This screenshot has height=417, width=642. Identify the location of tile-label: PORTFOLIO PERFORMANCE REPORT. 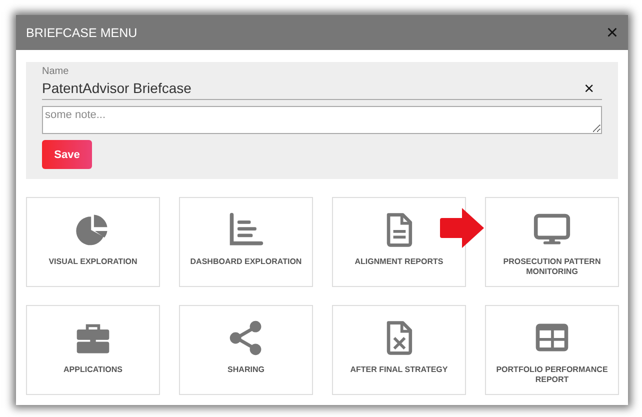
(552, 375).